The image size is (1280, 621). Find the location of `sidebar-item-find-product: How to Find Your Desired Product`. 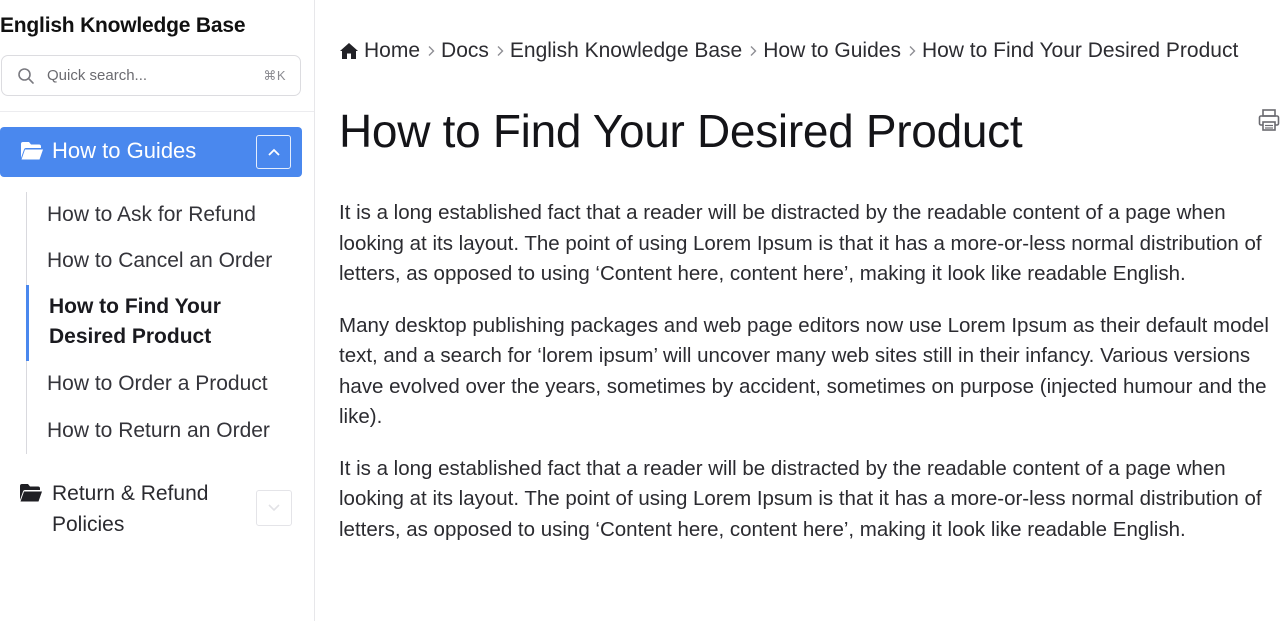

sidebar-item-find-product: How to Find Your Desired Product is located at coordinates (169, 322).